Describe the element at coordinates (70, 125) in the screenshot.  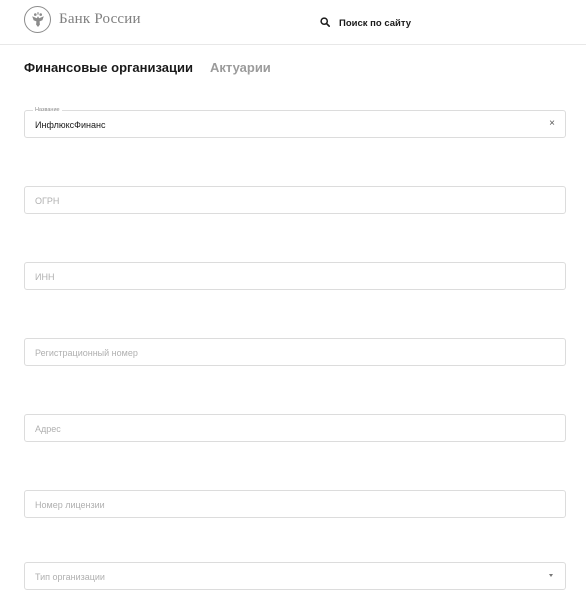
I see `name-field-value: ИнфлюксФинанс` at that location.